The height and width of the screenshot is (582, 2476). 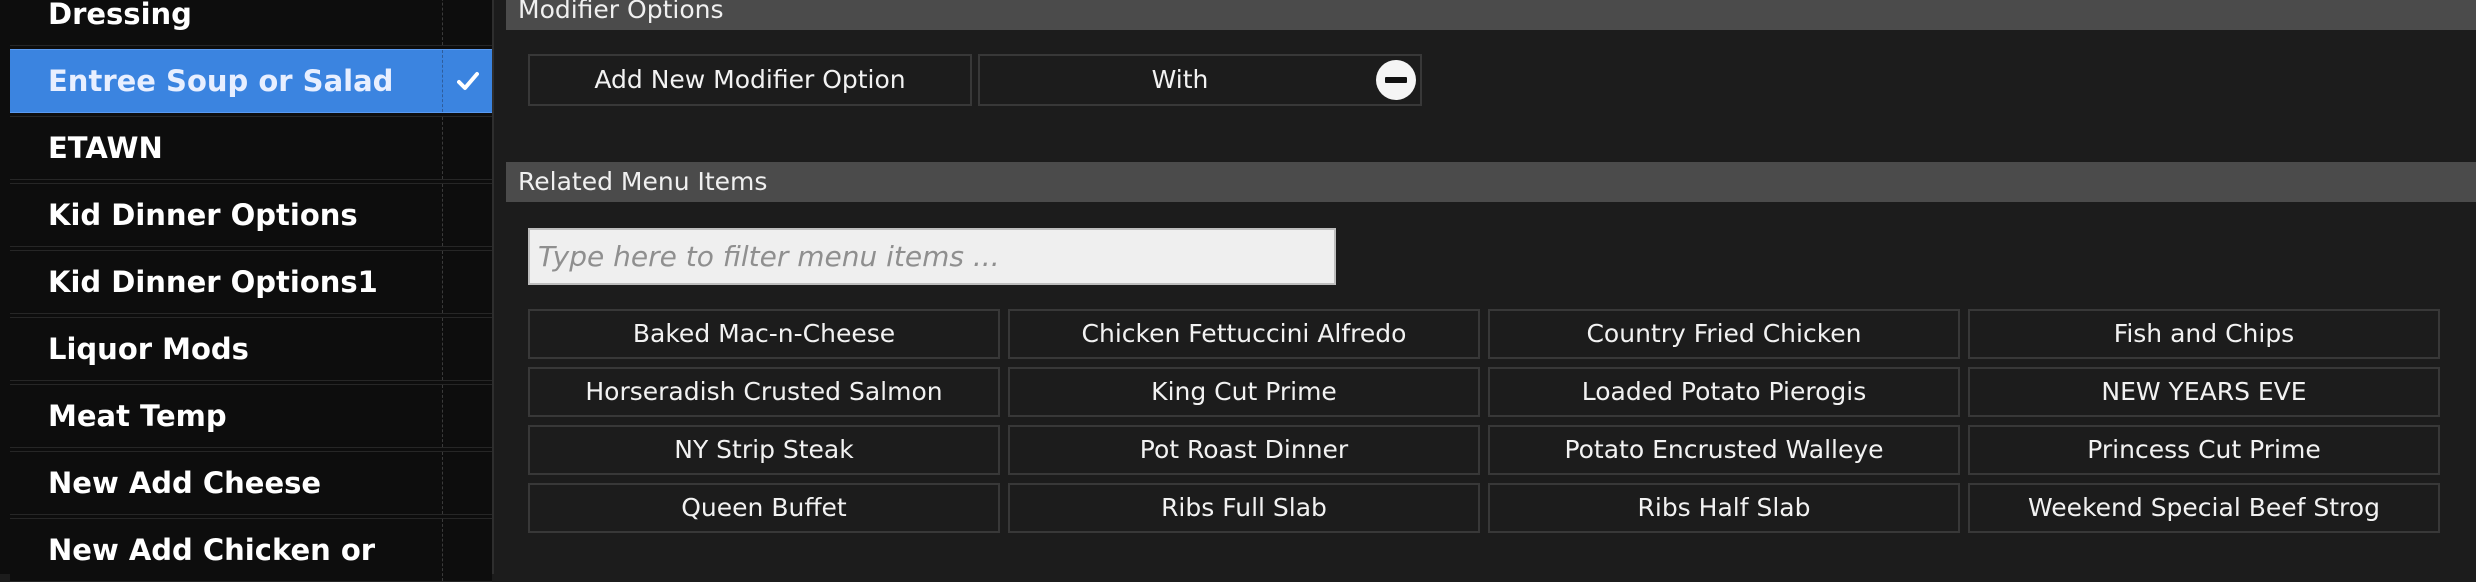 What do you see at coordinates (185, 483) in the screenshot?
I see `list-item-label: New Add Cheese` at bounding box center [185, 483].